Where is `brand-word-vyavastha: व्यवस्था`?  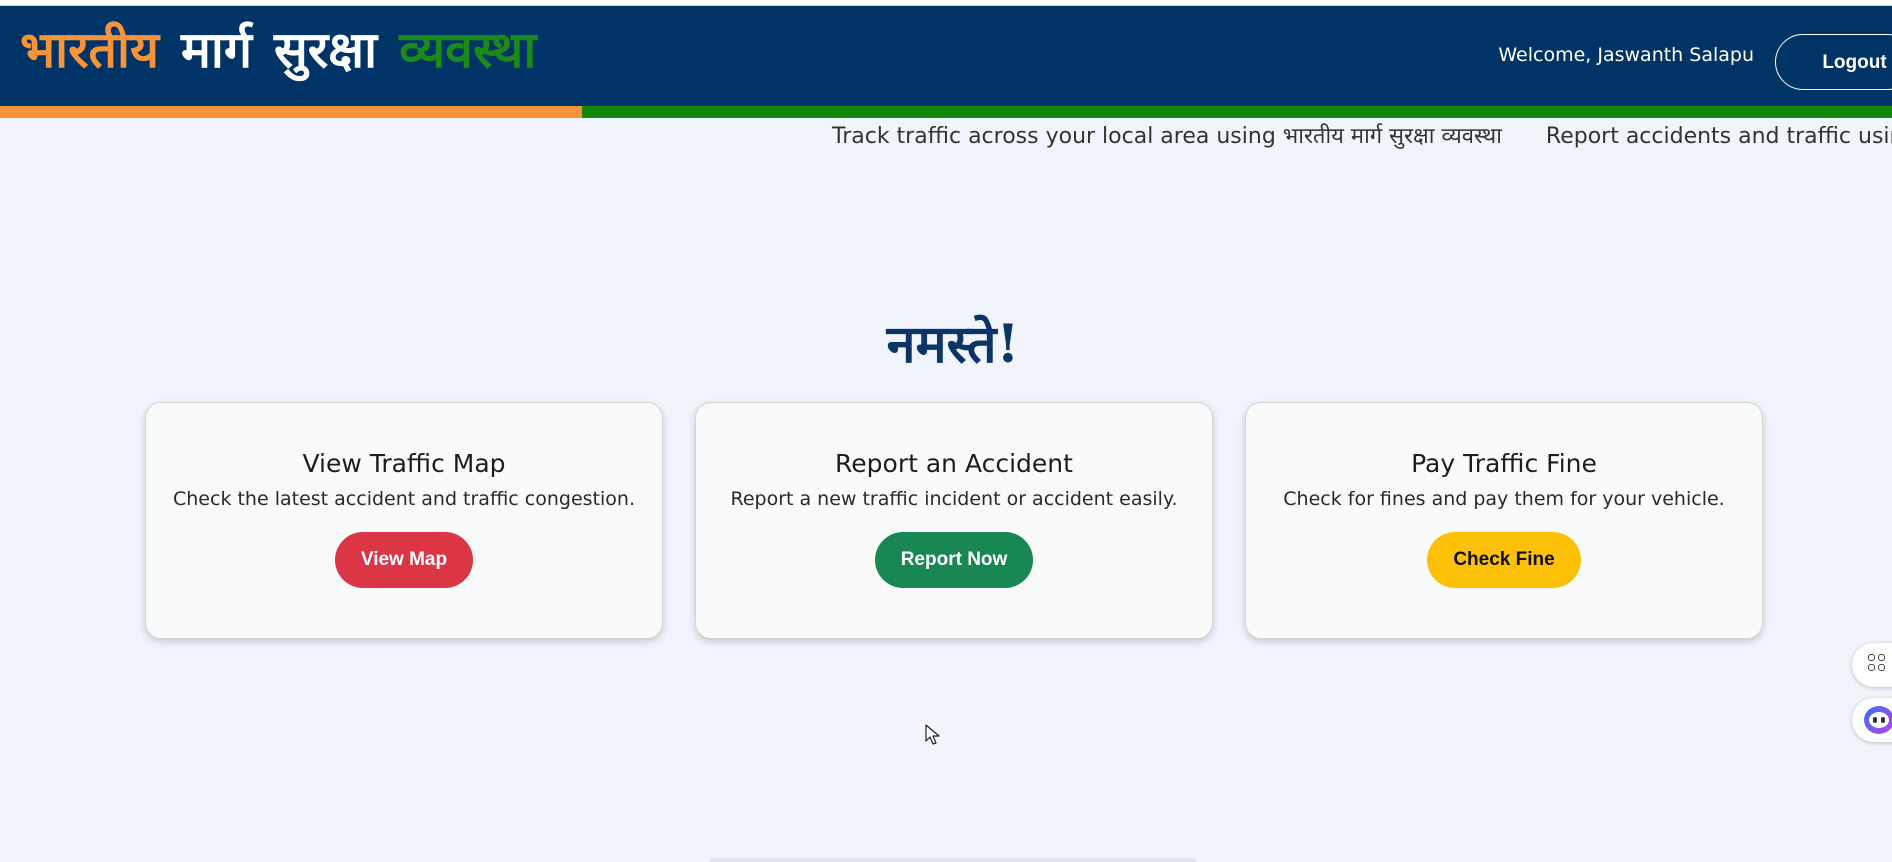
brand-word-vyavastha: व्यवस्था is located at coordinates (468, 49).